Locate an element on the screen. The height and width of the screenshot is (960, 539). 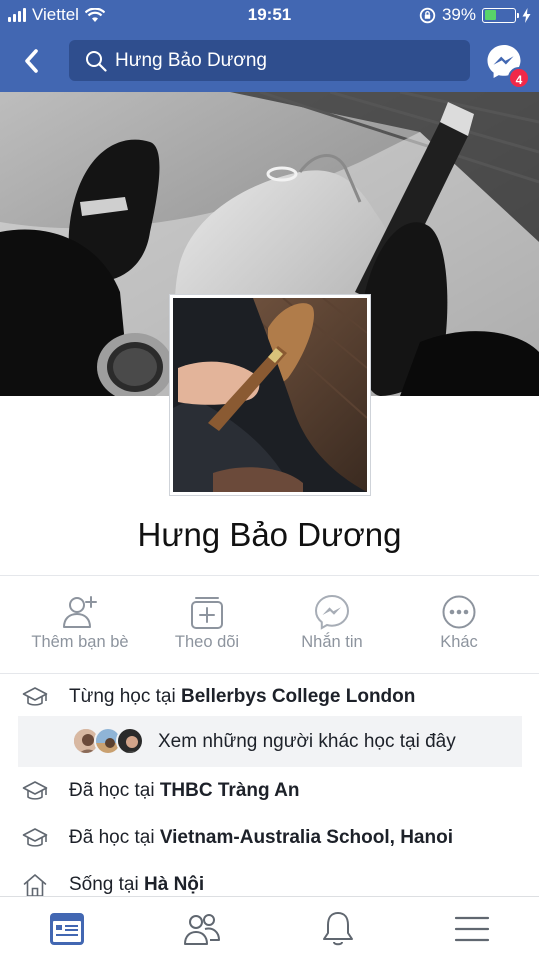
home-icon is located at coordinates (35, 885).